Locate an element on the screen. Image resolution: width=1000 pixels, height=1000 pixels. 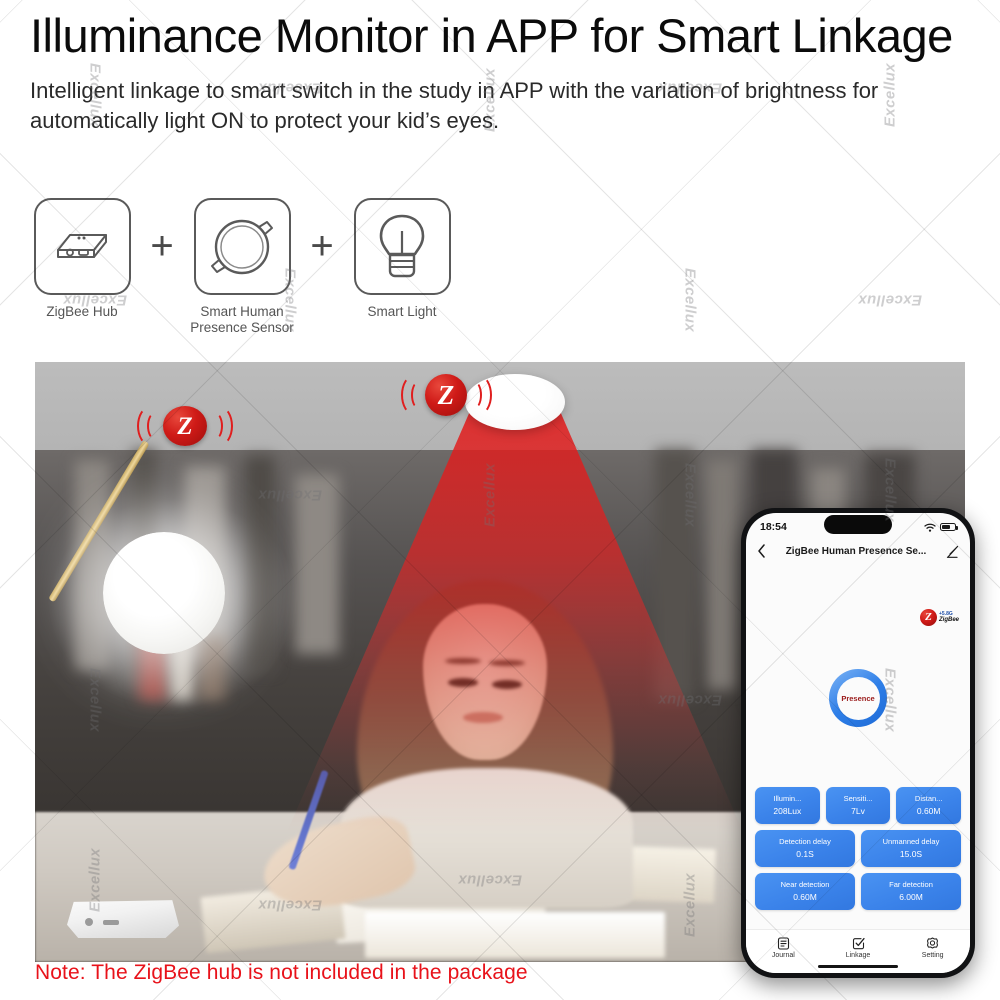
bottom-tab-bar: Journal Linkage Setting is located at coordinates (858, 951).